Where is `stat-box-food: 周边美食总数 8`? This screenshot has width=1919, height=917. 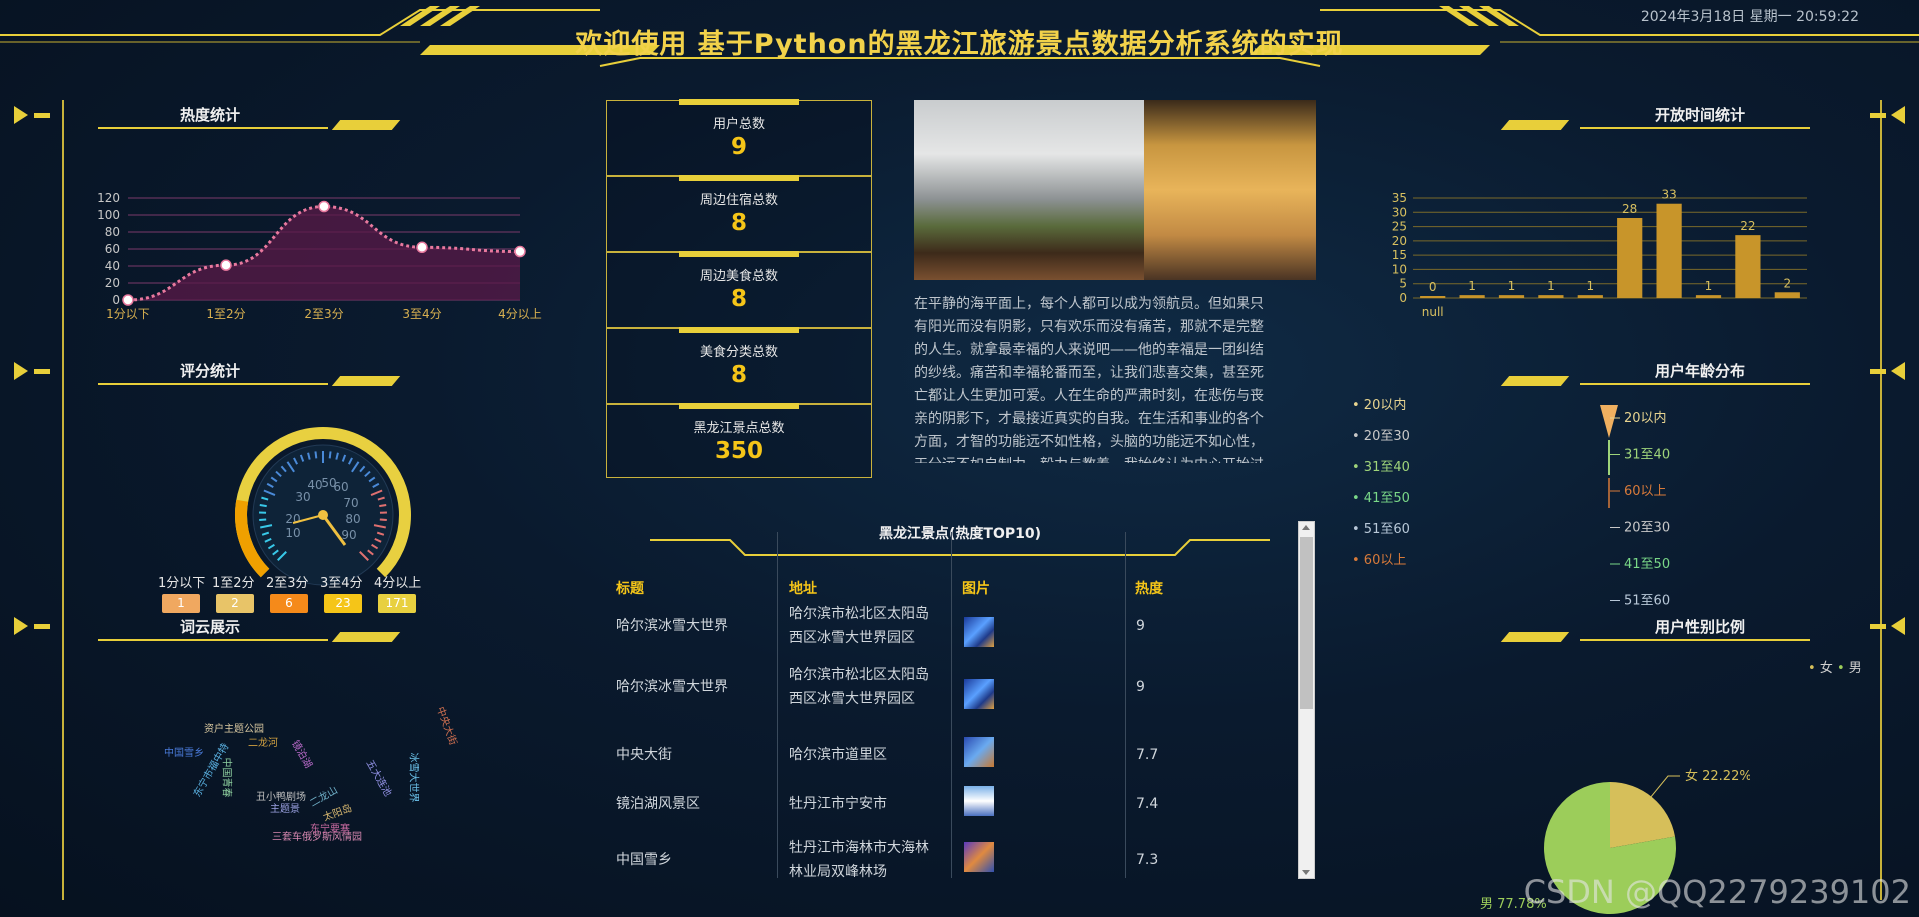 stat-box-food: 周边美食总数 8 is located at coordinates (739, 289).